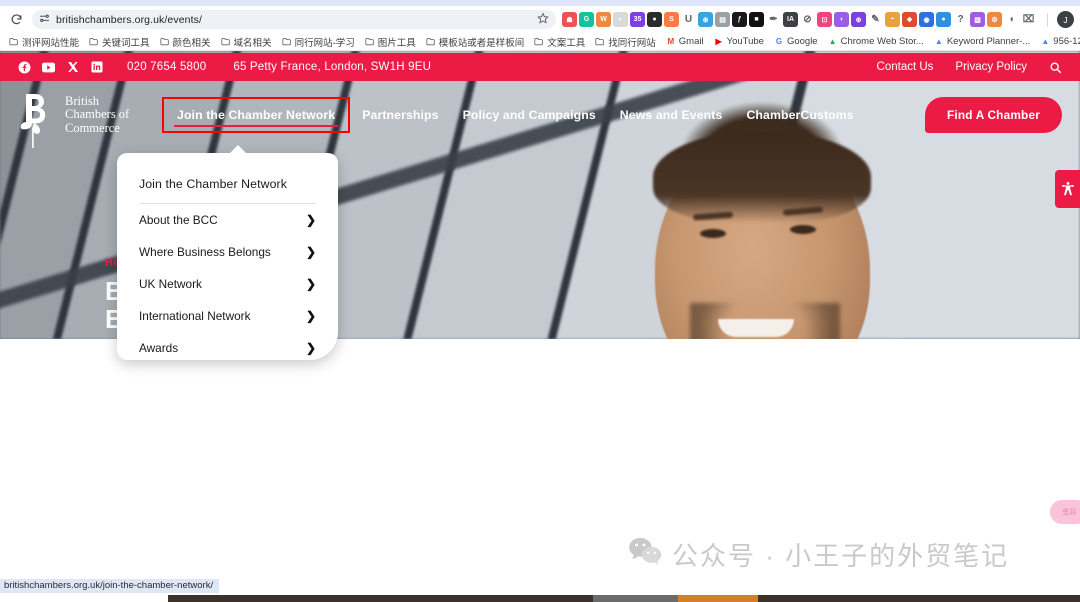 The image size is (1080, 602). I want to click on nav-item-label: News and Events, so click(671, 115).